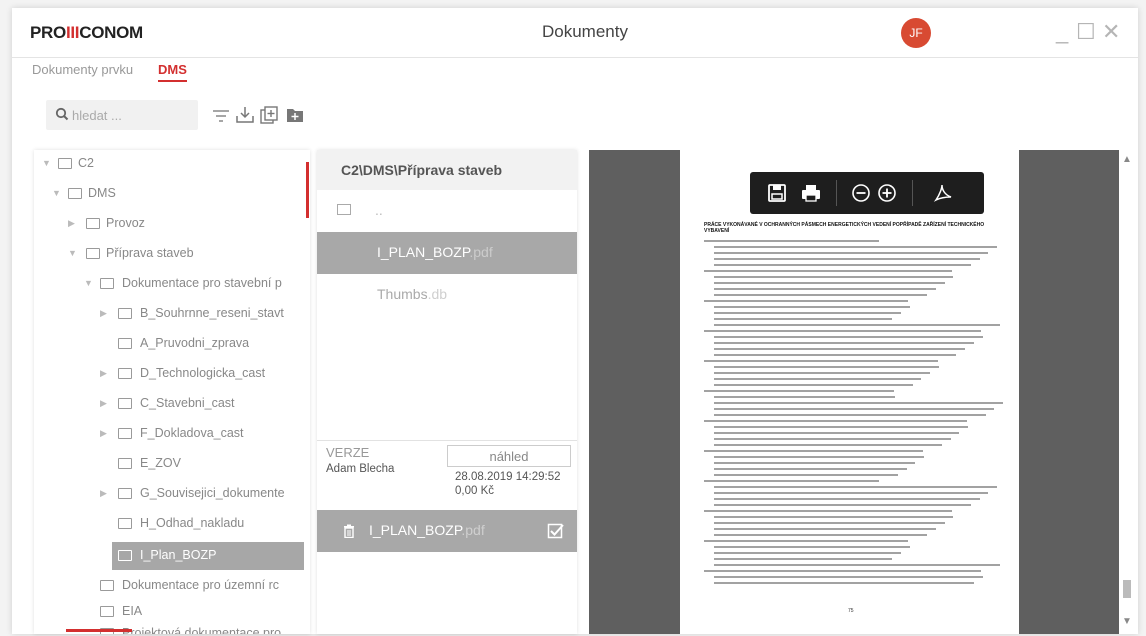 The image size is (1146, 636). I want to click on tree-item-label: D_Technologicka_cast, so click(203, 373).